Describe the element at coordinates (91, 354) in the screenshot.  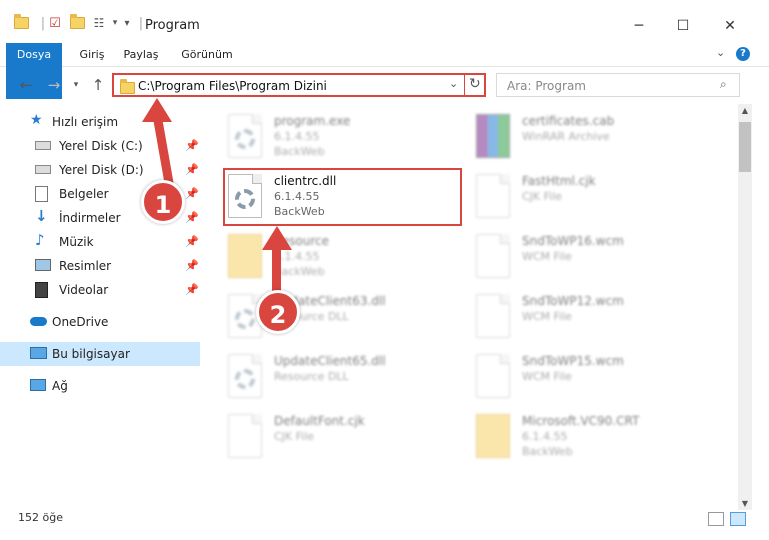
I see `sidebar-item-label: Bu bilgisayar` at that location.